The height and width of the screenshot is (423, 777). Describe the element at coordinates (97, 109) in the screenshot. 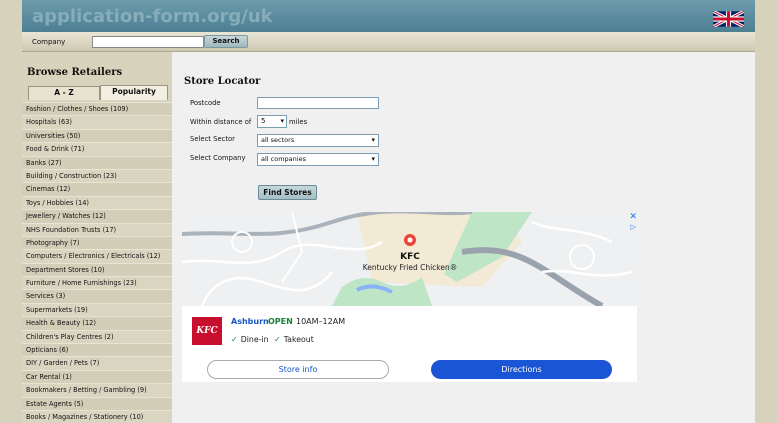

I see `category-item: Fashion / Clothes / Shoes (109)` at that location.